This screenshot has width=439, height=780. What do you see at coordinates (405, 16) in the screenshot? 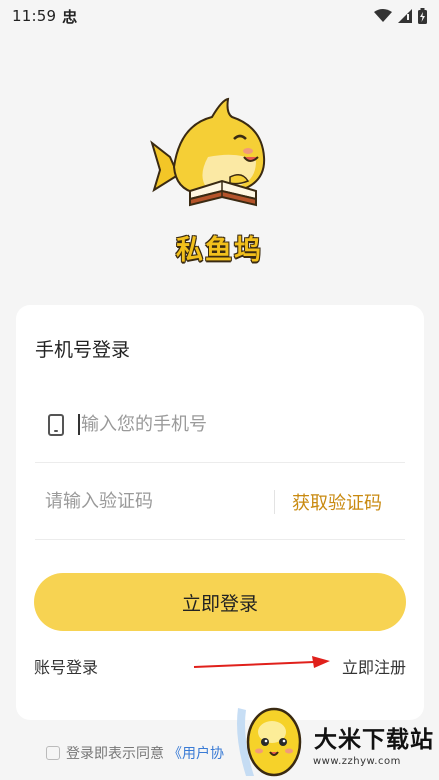
I see `signal-icon` at bounding box center [405, 16].